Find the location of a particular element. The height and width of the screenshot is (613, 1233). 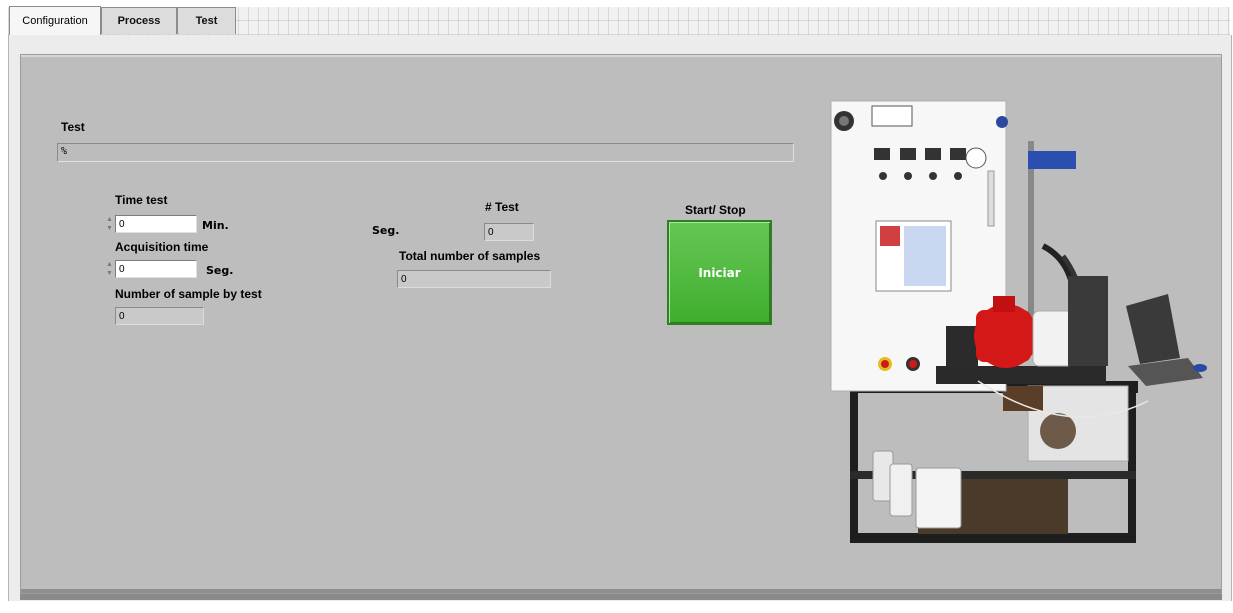

time-test-label: Time test is located at coordinates (141, 200).